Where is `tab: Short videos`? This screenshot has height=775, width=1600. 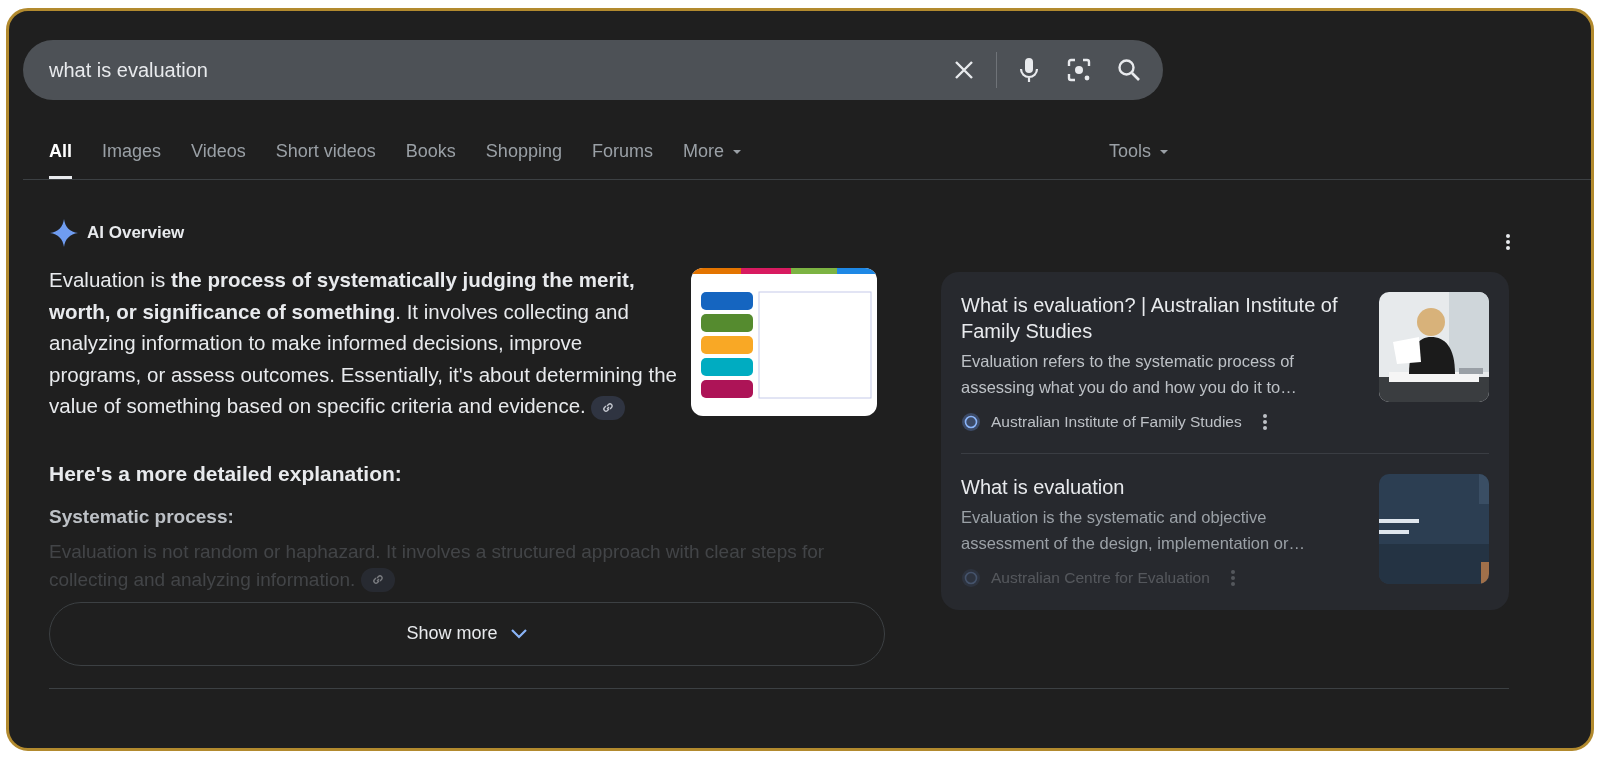 tab: Short videos is located at coordinates (325, 158).